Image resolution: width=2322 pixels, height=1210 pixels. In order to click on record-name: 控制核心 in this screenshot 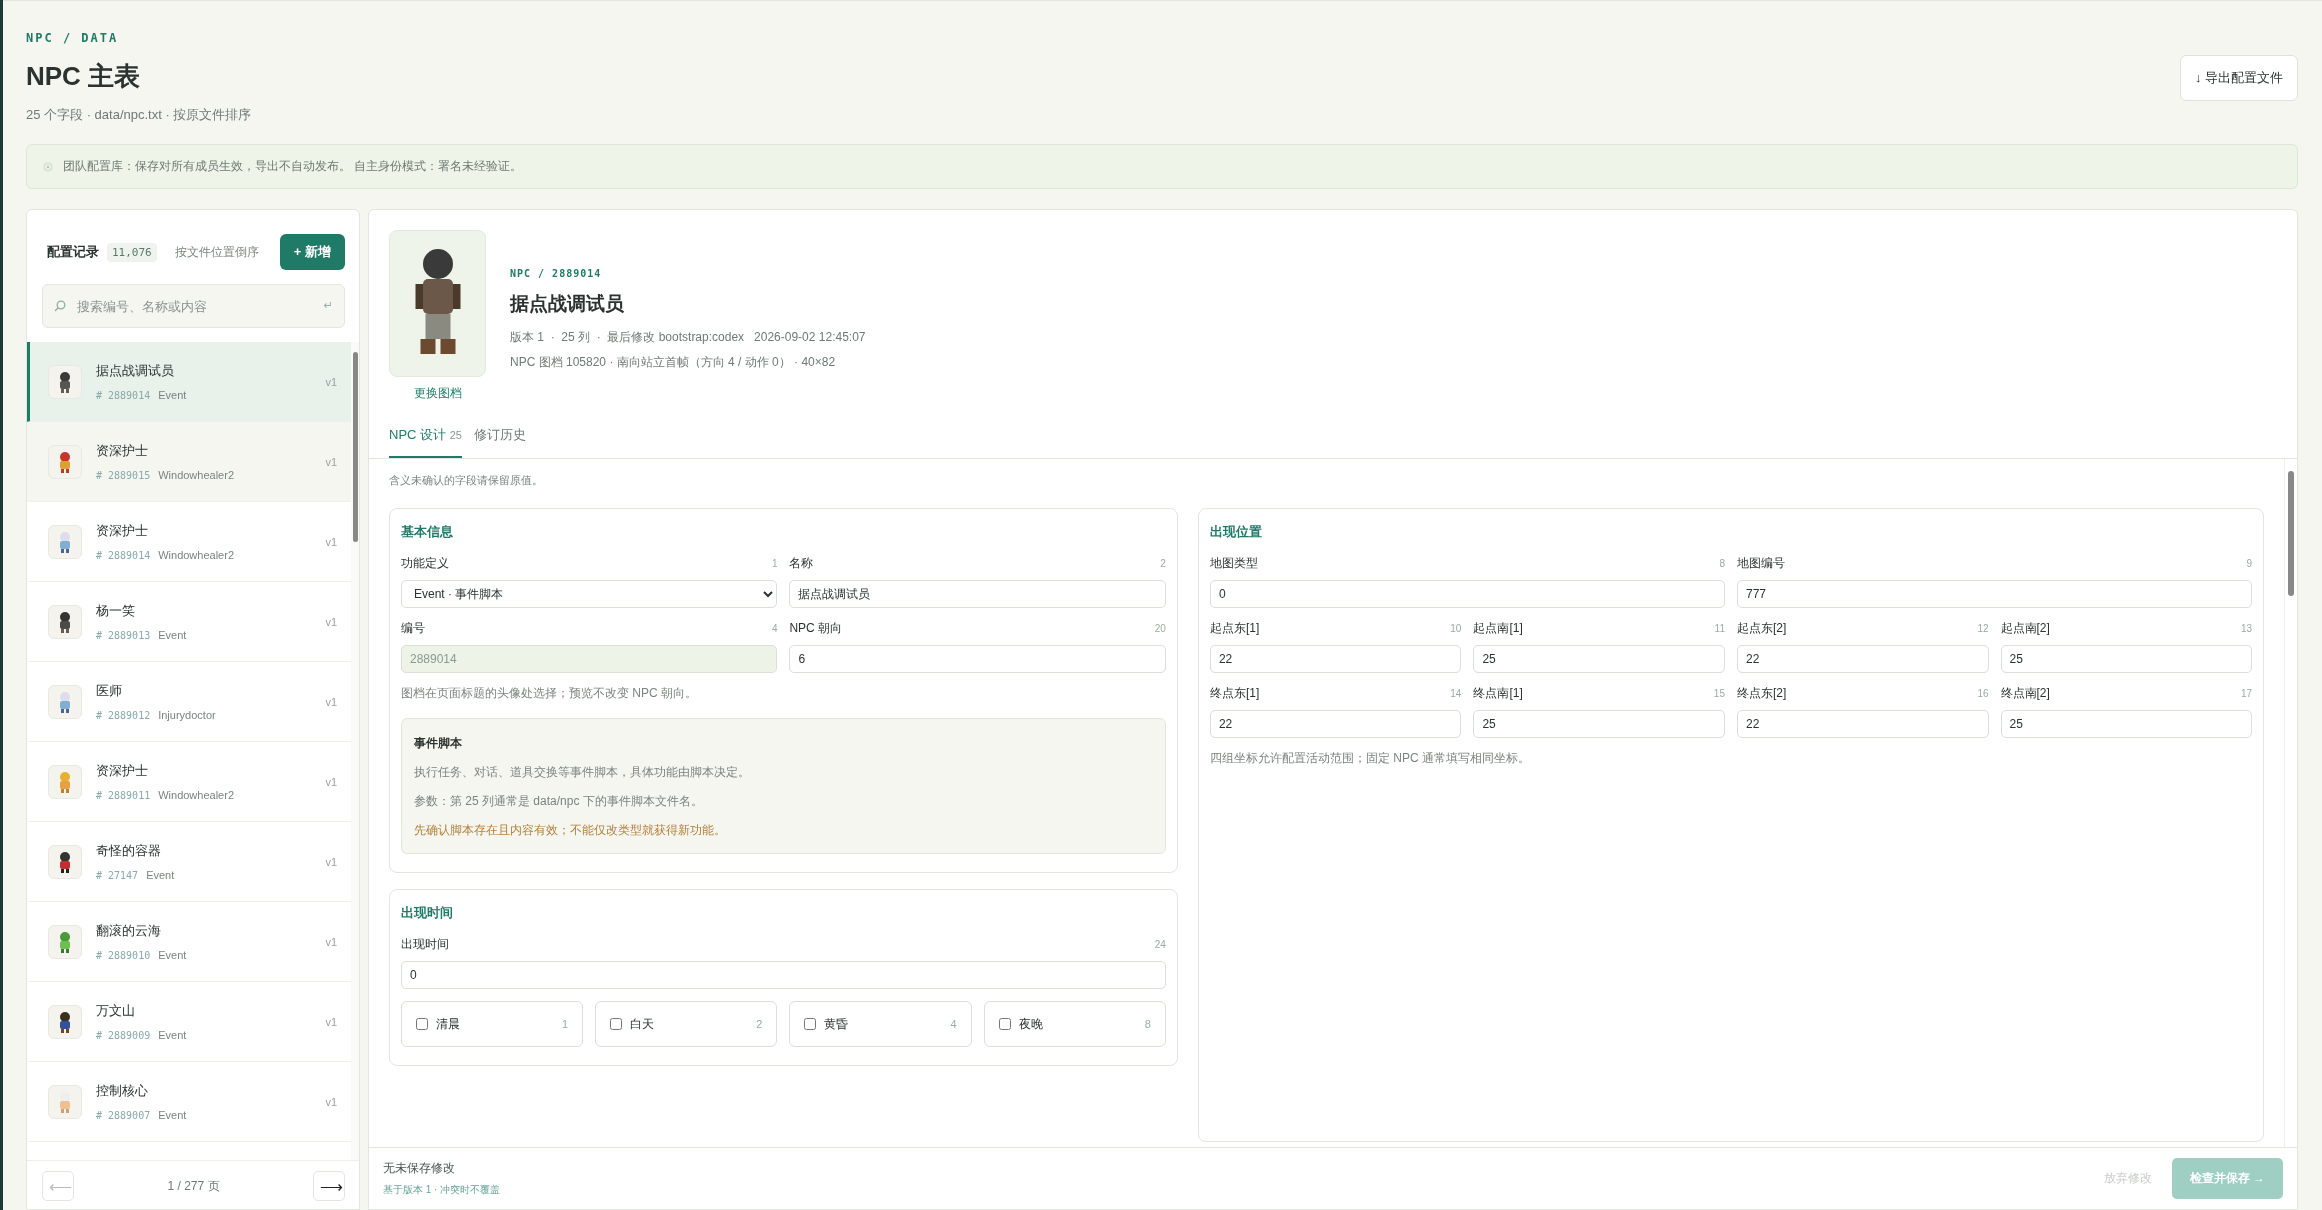, I will do `click(122, 1091)`.